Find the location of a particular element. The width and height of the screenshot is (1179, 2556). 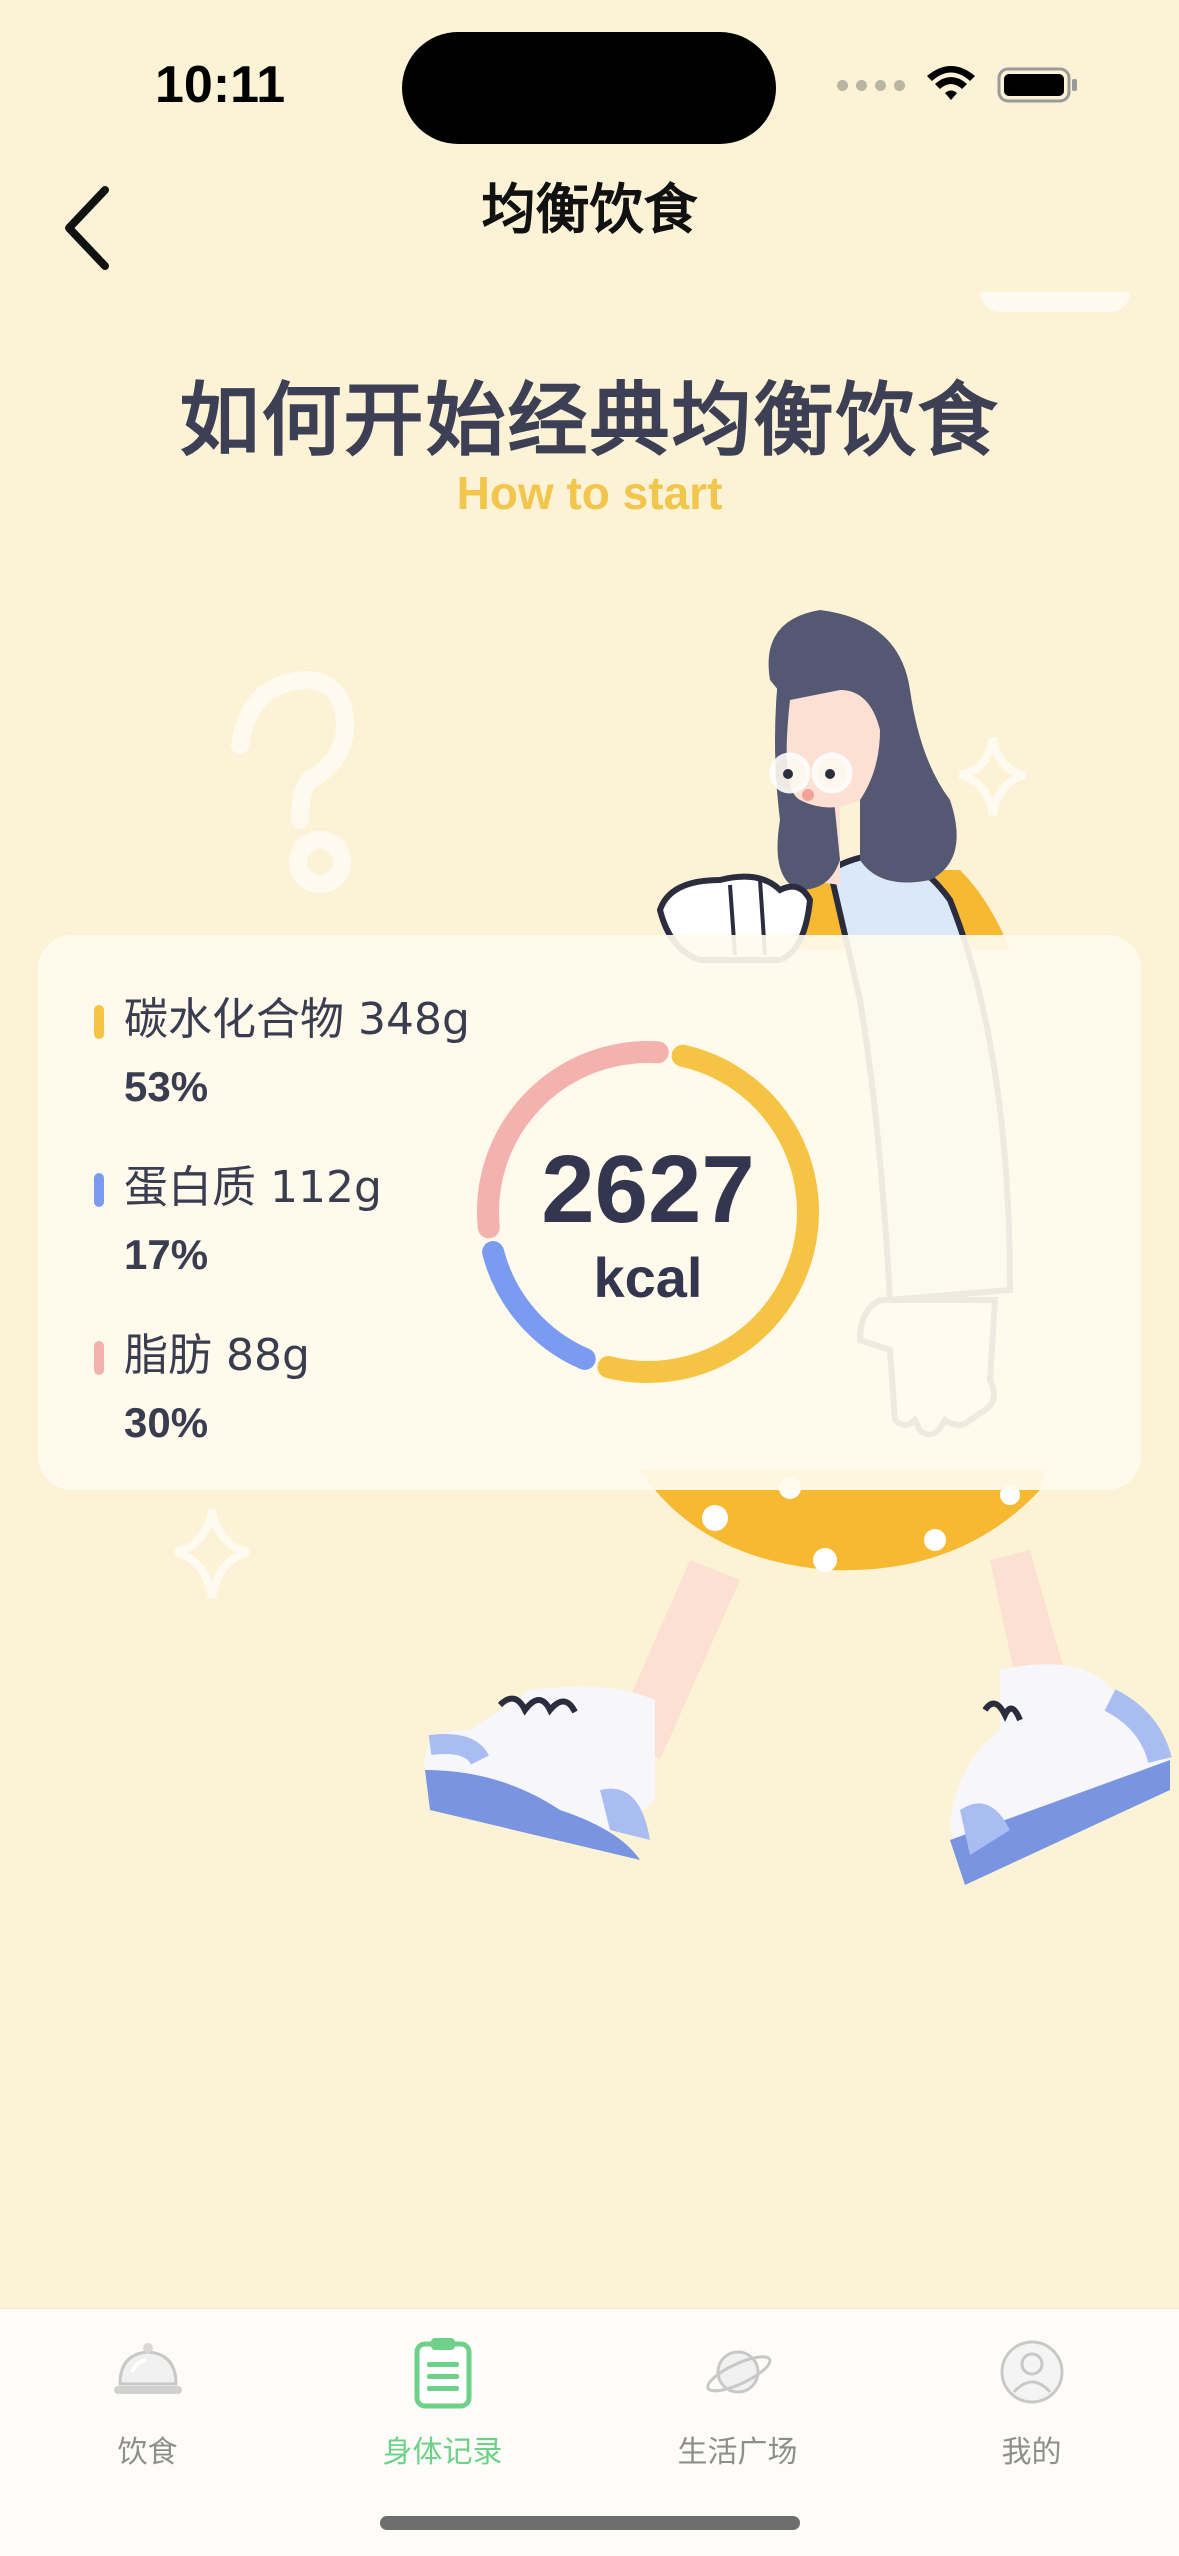

hero-title: 如何开始经典均衡饮食 is located at coordinates (589, 420).